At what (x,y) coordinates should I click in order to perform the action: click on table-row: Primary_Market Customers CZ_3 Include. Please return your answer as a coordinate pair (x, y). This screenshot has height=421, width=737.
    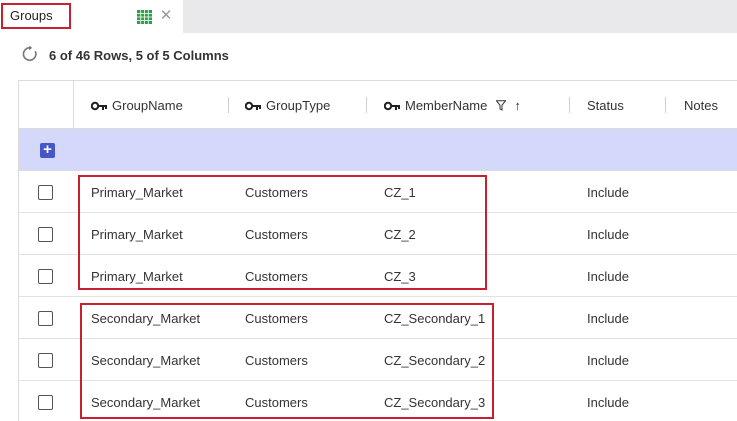
    Looking at the image, I should click on (378, 276).